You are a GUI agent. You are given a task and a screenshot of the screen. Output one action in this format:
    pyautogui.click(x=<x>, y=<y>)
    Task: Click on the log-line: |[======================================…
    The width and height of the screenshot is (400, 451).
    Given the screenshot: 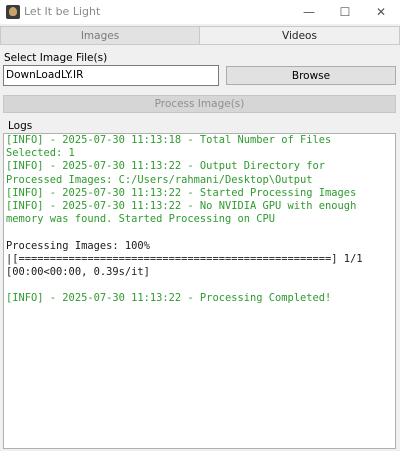 What is the action you would take?
    pyautogui.click(x=184, y=258)
    